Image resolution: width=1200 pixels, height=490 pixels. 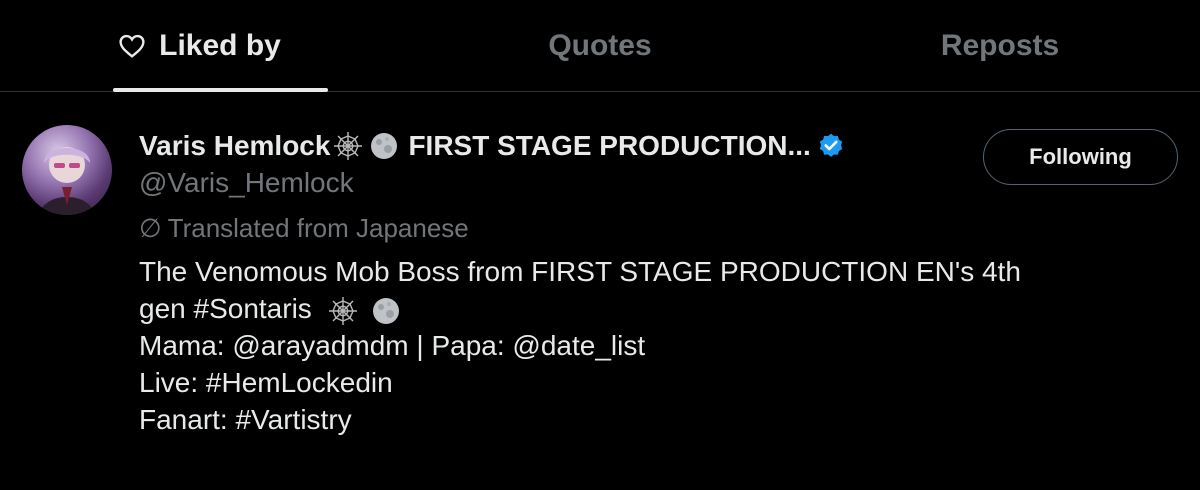 What do you see at coordinates (225, 308) in the screenshot?
I see `bio-line-text: gen #Sontaris` at bounding box center [225, 308].